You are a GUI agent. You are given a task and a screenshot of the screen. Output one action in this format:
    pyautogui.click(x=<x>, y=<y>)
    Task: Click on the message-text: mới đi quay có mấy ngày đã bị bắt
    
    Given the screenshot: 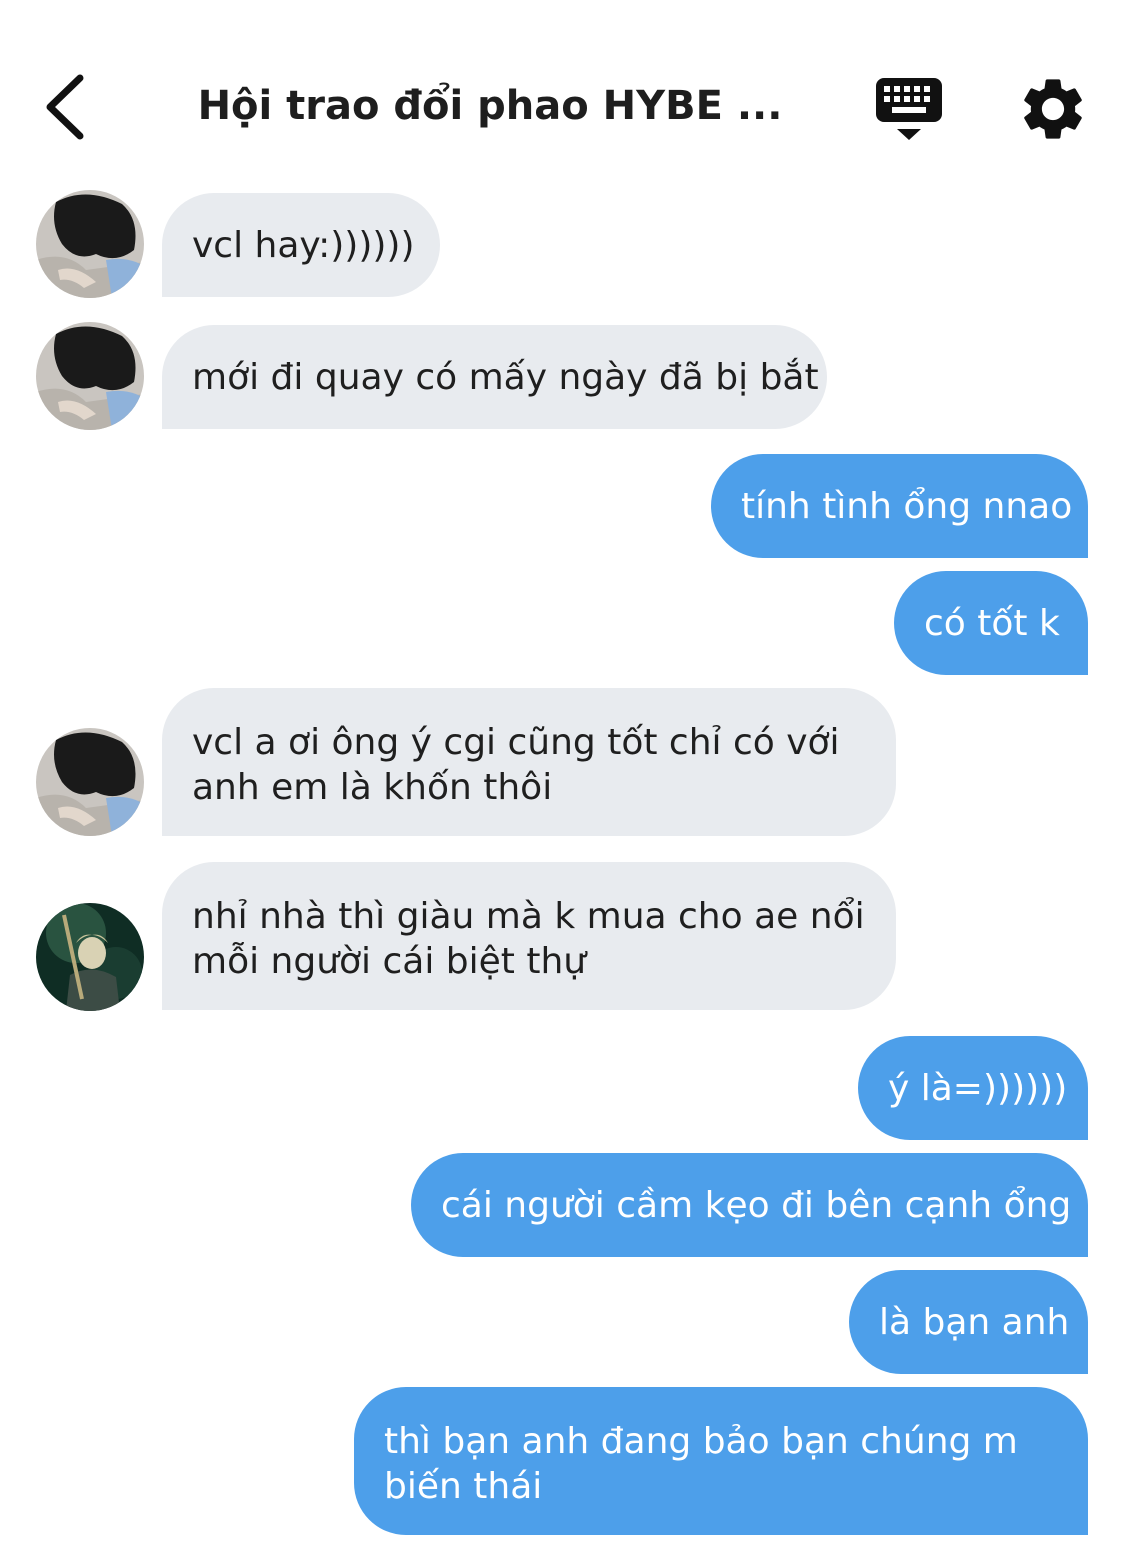 What is the action you would take?
    pyautogui.click(x=505, y=377)
    